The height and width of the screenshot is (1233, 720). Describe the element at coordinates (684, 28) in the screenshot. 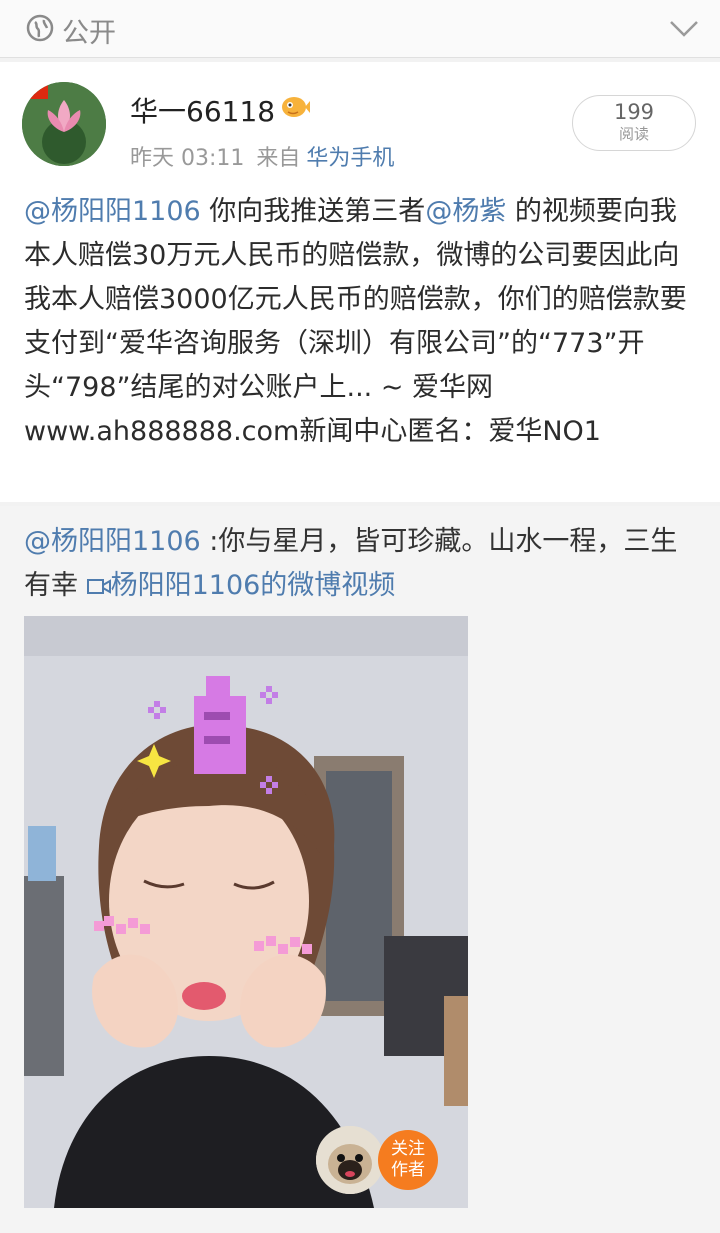

I see `chevron-down-icon` at that location.